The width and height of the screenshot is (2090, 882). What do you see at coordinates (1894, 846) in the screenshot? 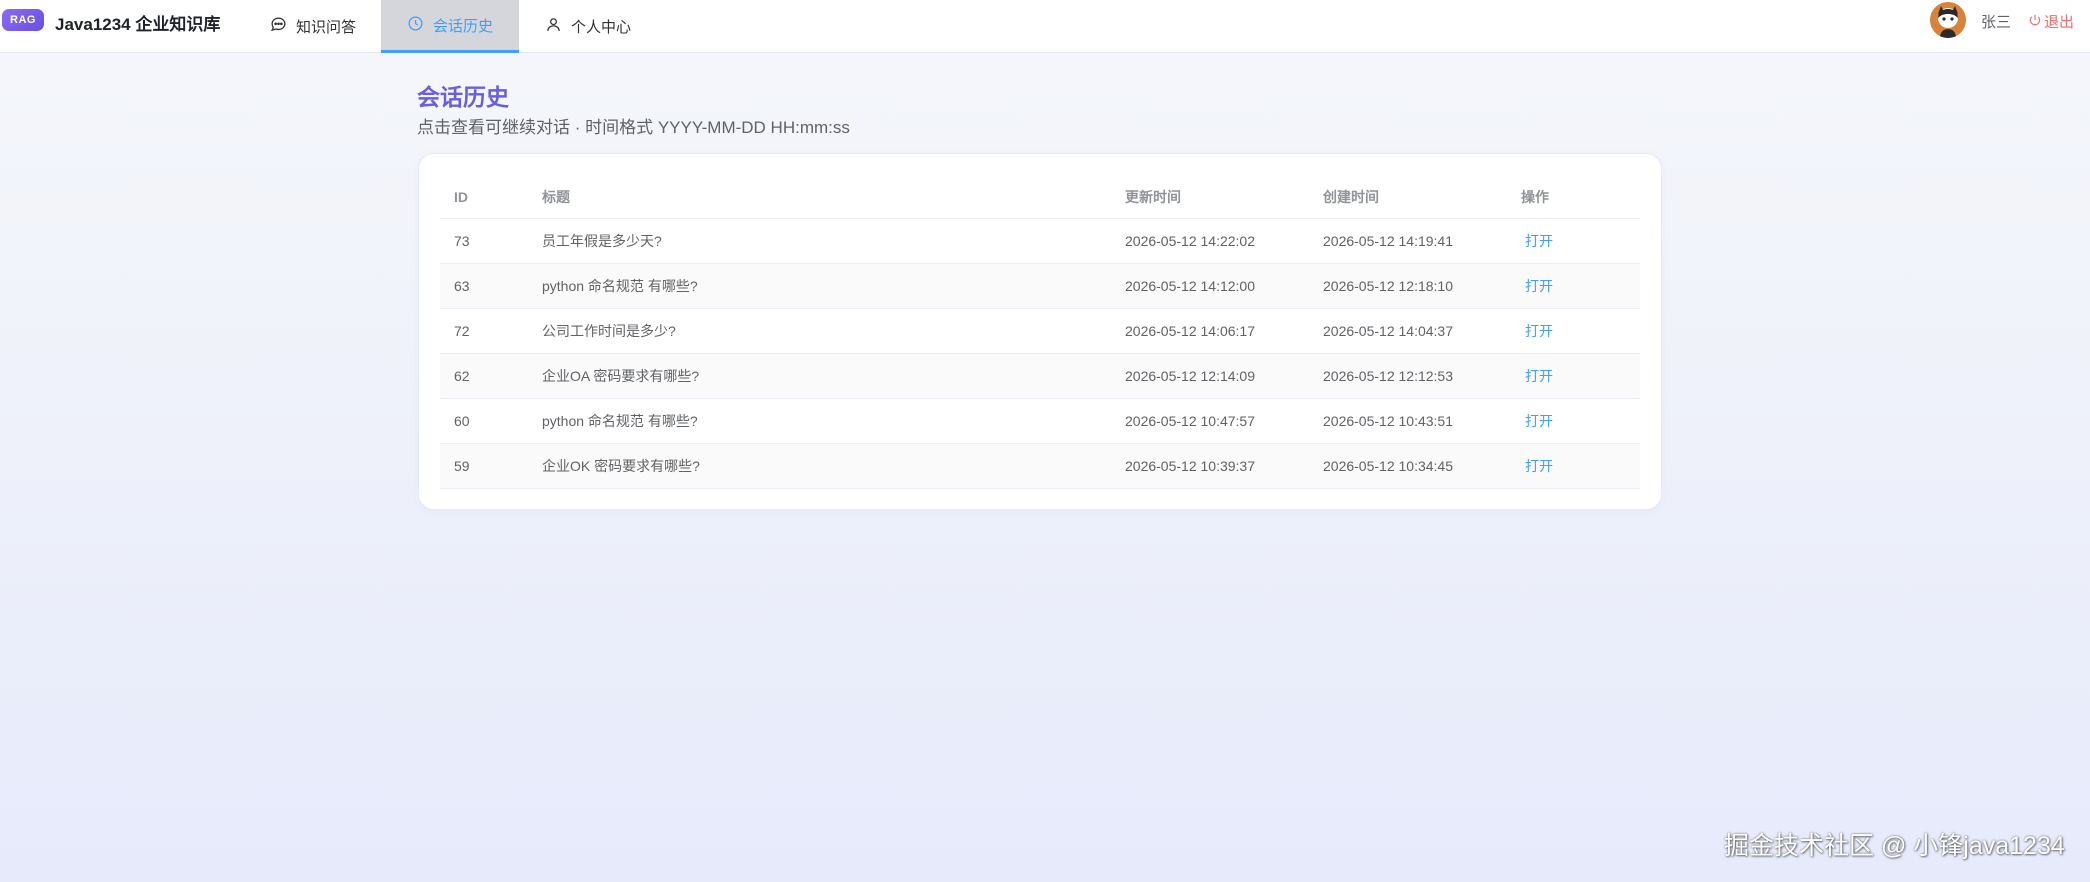
I see `watermark: 掘金技术社区 @ 小锋java1234` at bounding box center [1894, 846].